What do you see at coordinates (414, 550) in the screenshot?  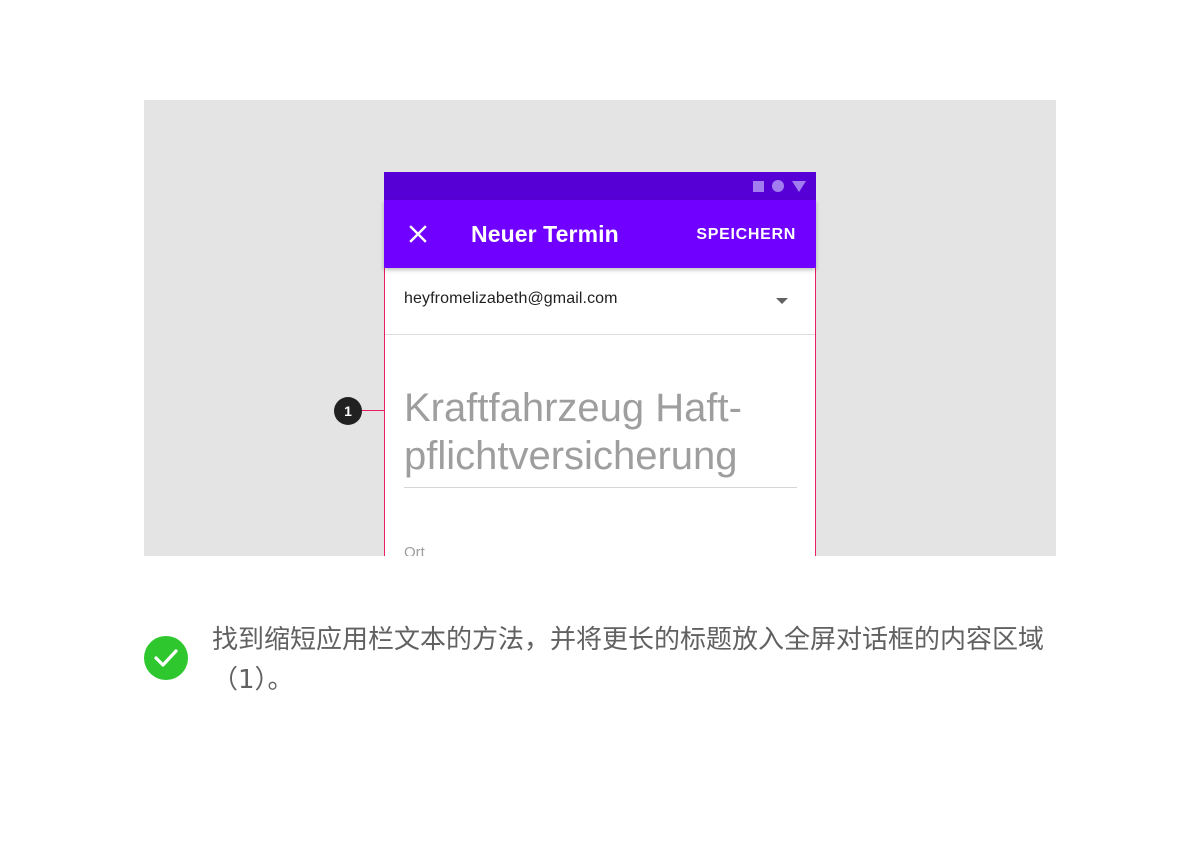 I see `location-field-label: Ort` at bounding box center [414, 550].